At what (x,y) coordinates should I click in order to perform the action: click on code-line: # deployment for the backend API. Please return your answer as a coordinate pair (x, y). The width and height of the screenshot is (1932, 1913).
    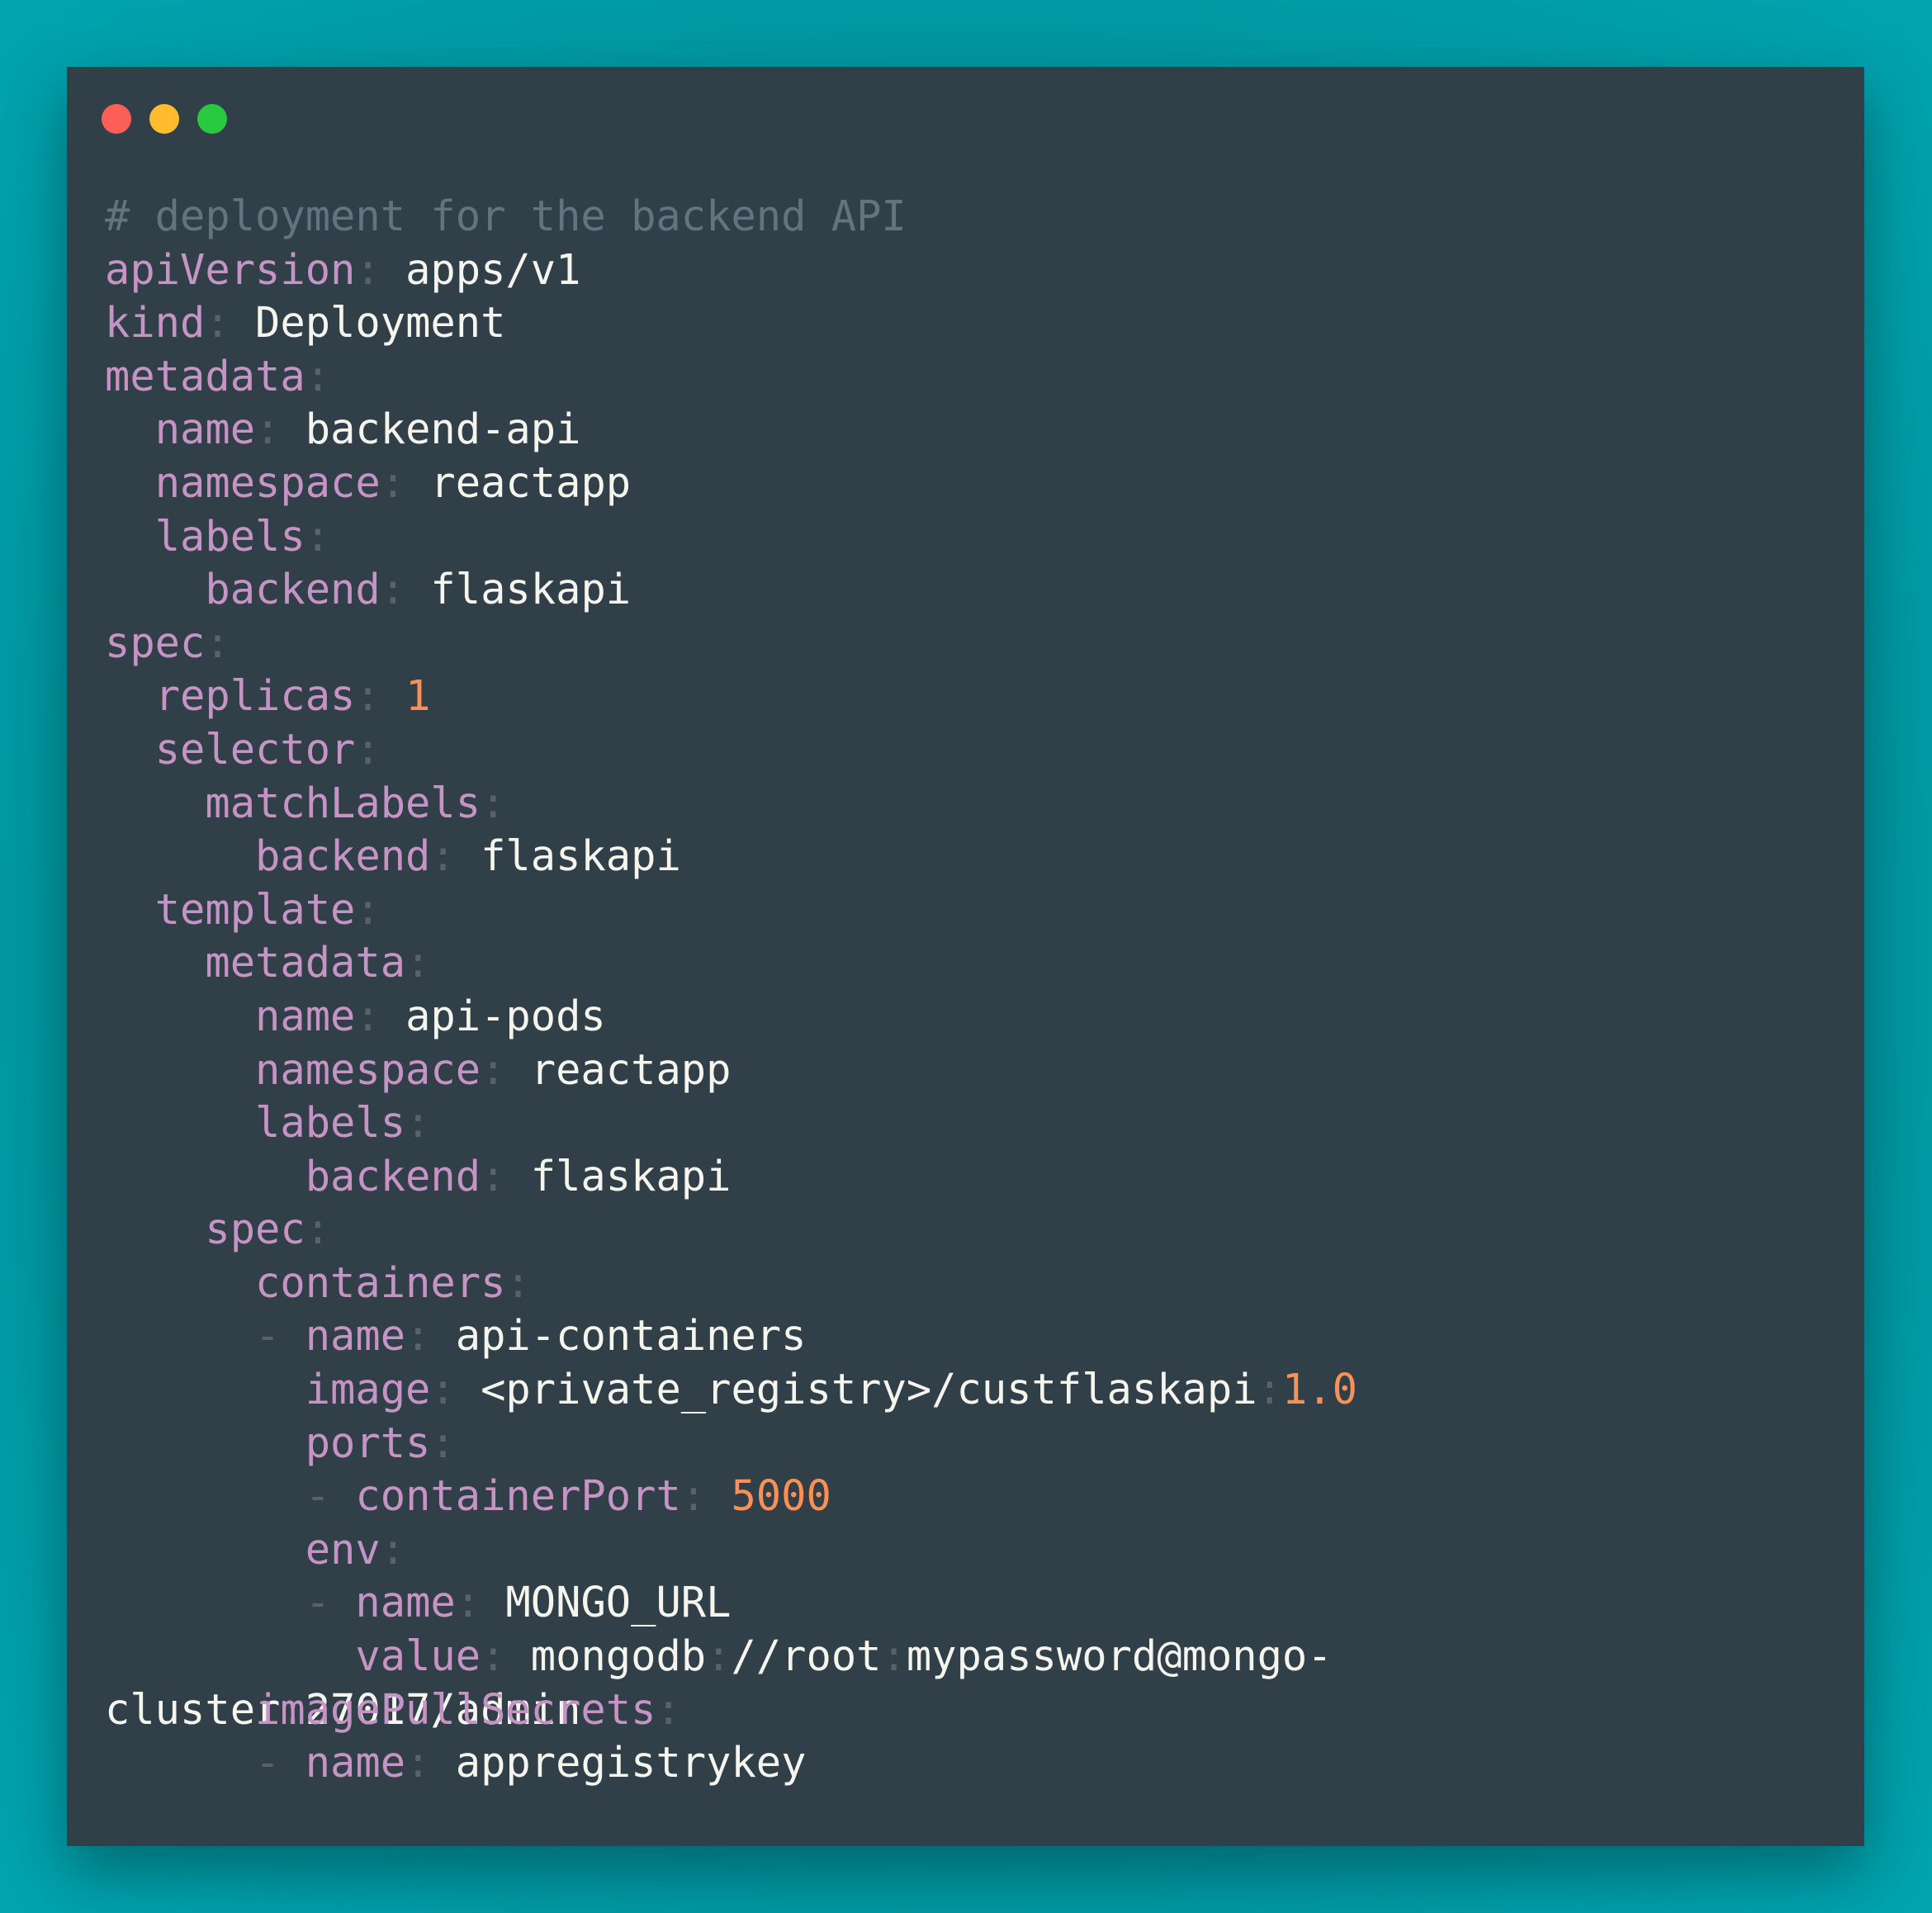
    Looking at the image, I should click on (731, 217).